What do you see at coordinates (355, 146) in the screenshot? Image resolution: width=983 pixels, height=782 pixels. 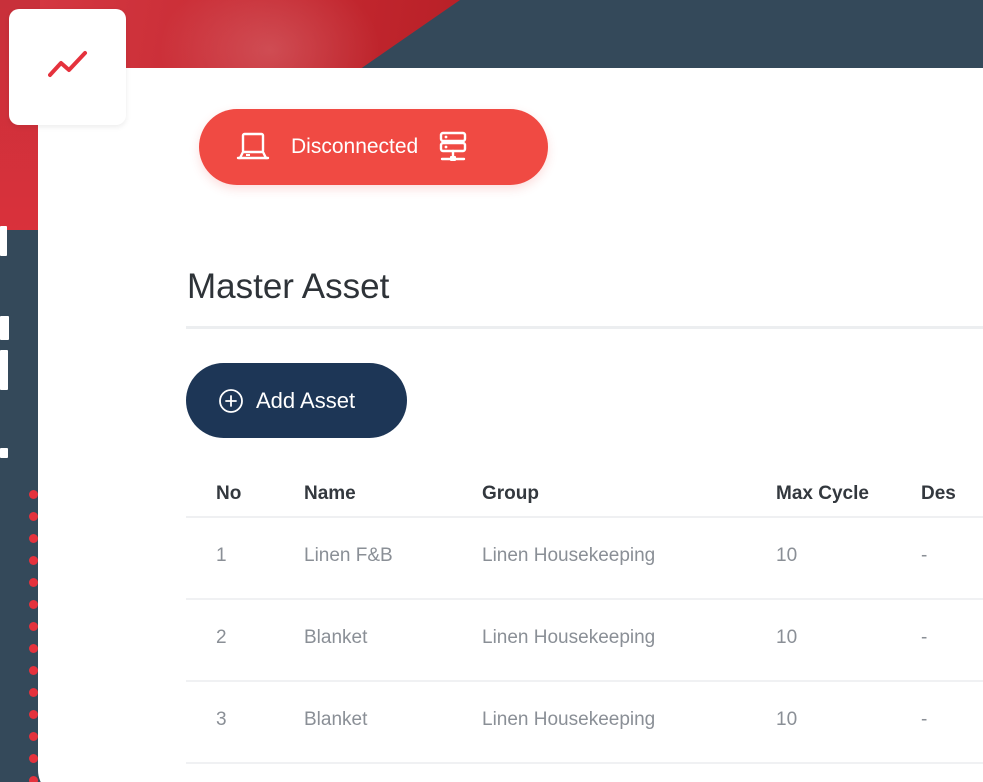 I see `connection-status-label: Disconnected` at bounding box center [355, 146].